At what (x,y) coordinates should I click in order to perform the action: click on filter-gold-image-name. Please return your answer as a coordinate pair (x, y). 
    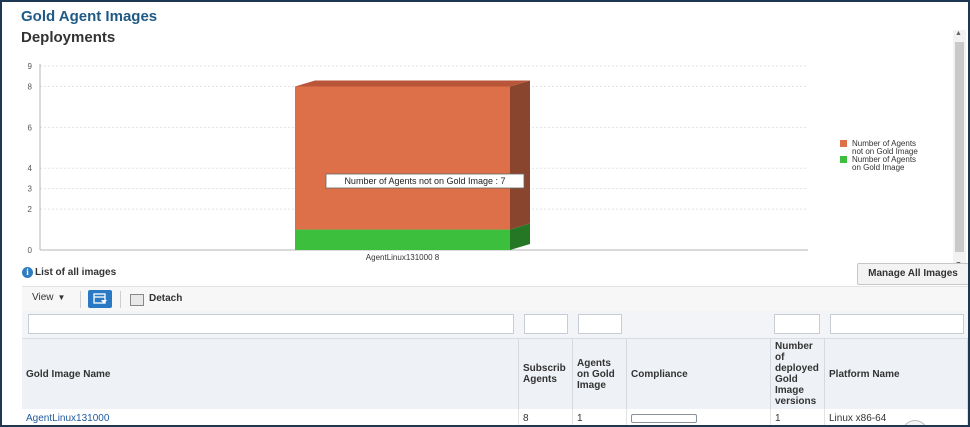
    Looking at the image, I should click on (271, 324).